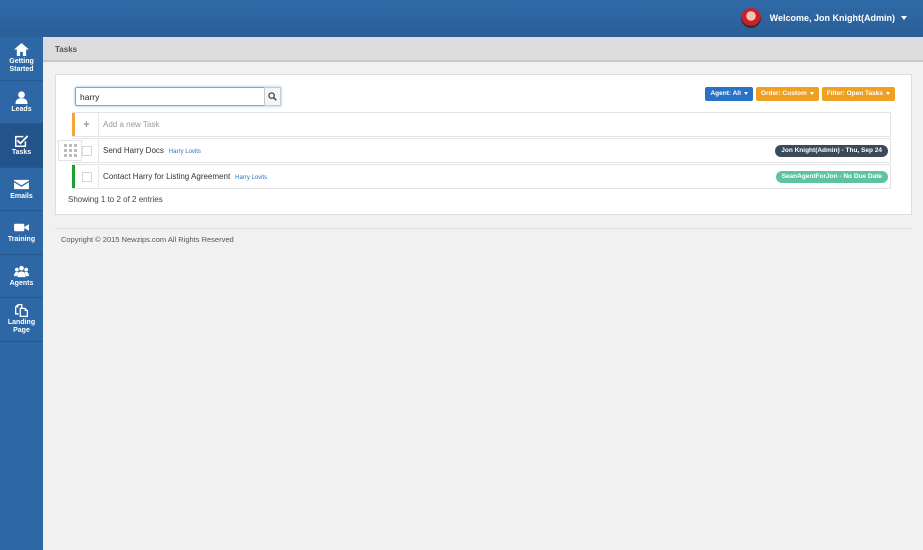 The width and height of the screenshot is (923, 550). I want to click on video-camera-icon, so click(21, 227).